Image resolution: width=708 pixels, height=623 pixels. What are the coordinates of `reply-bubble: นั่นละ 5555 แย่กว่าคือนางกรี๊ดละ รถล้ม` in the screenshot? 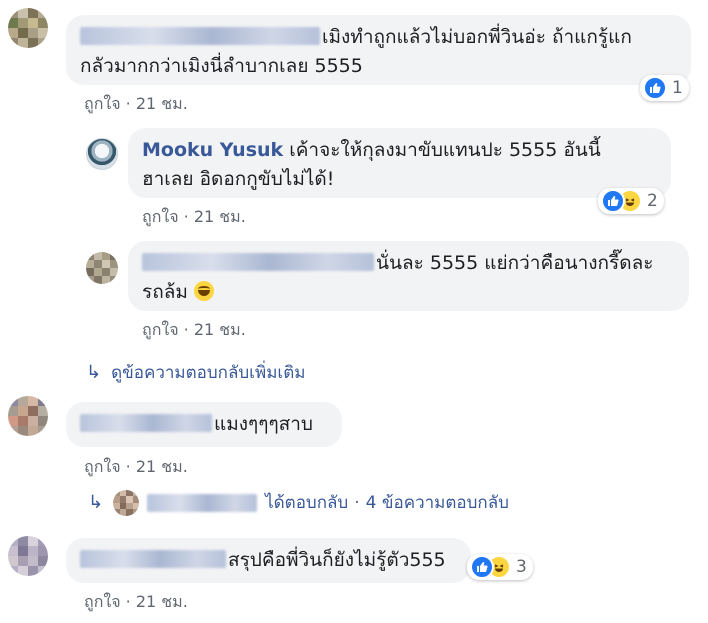 It's located at (408, 276).